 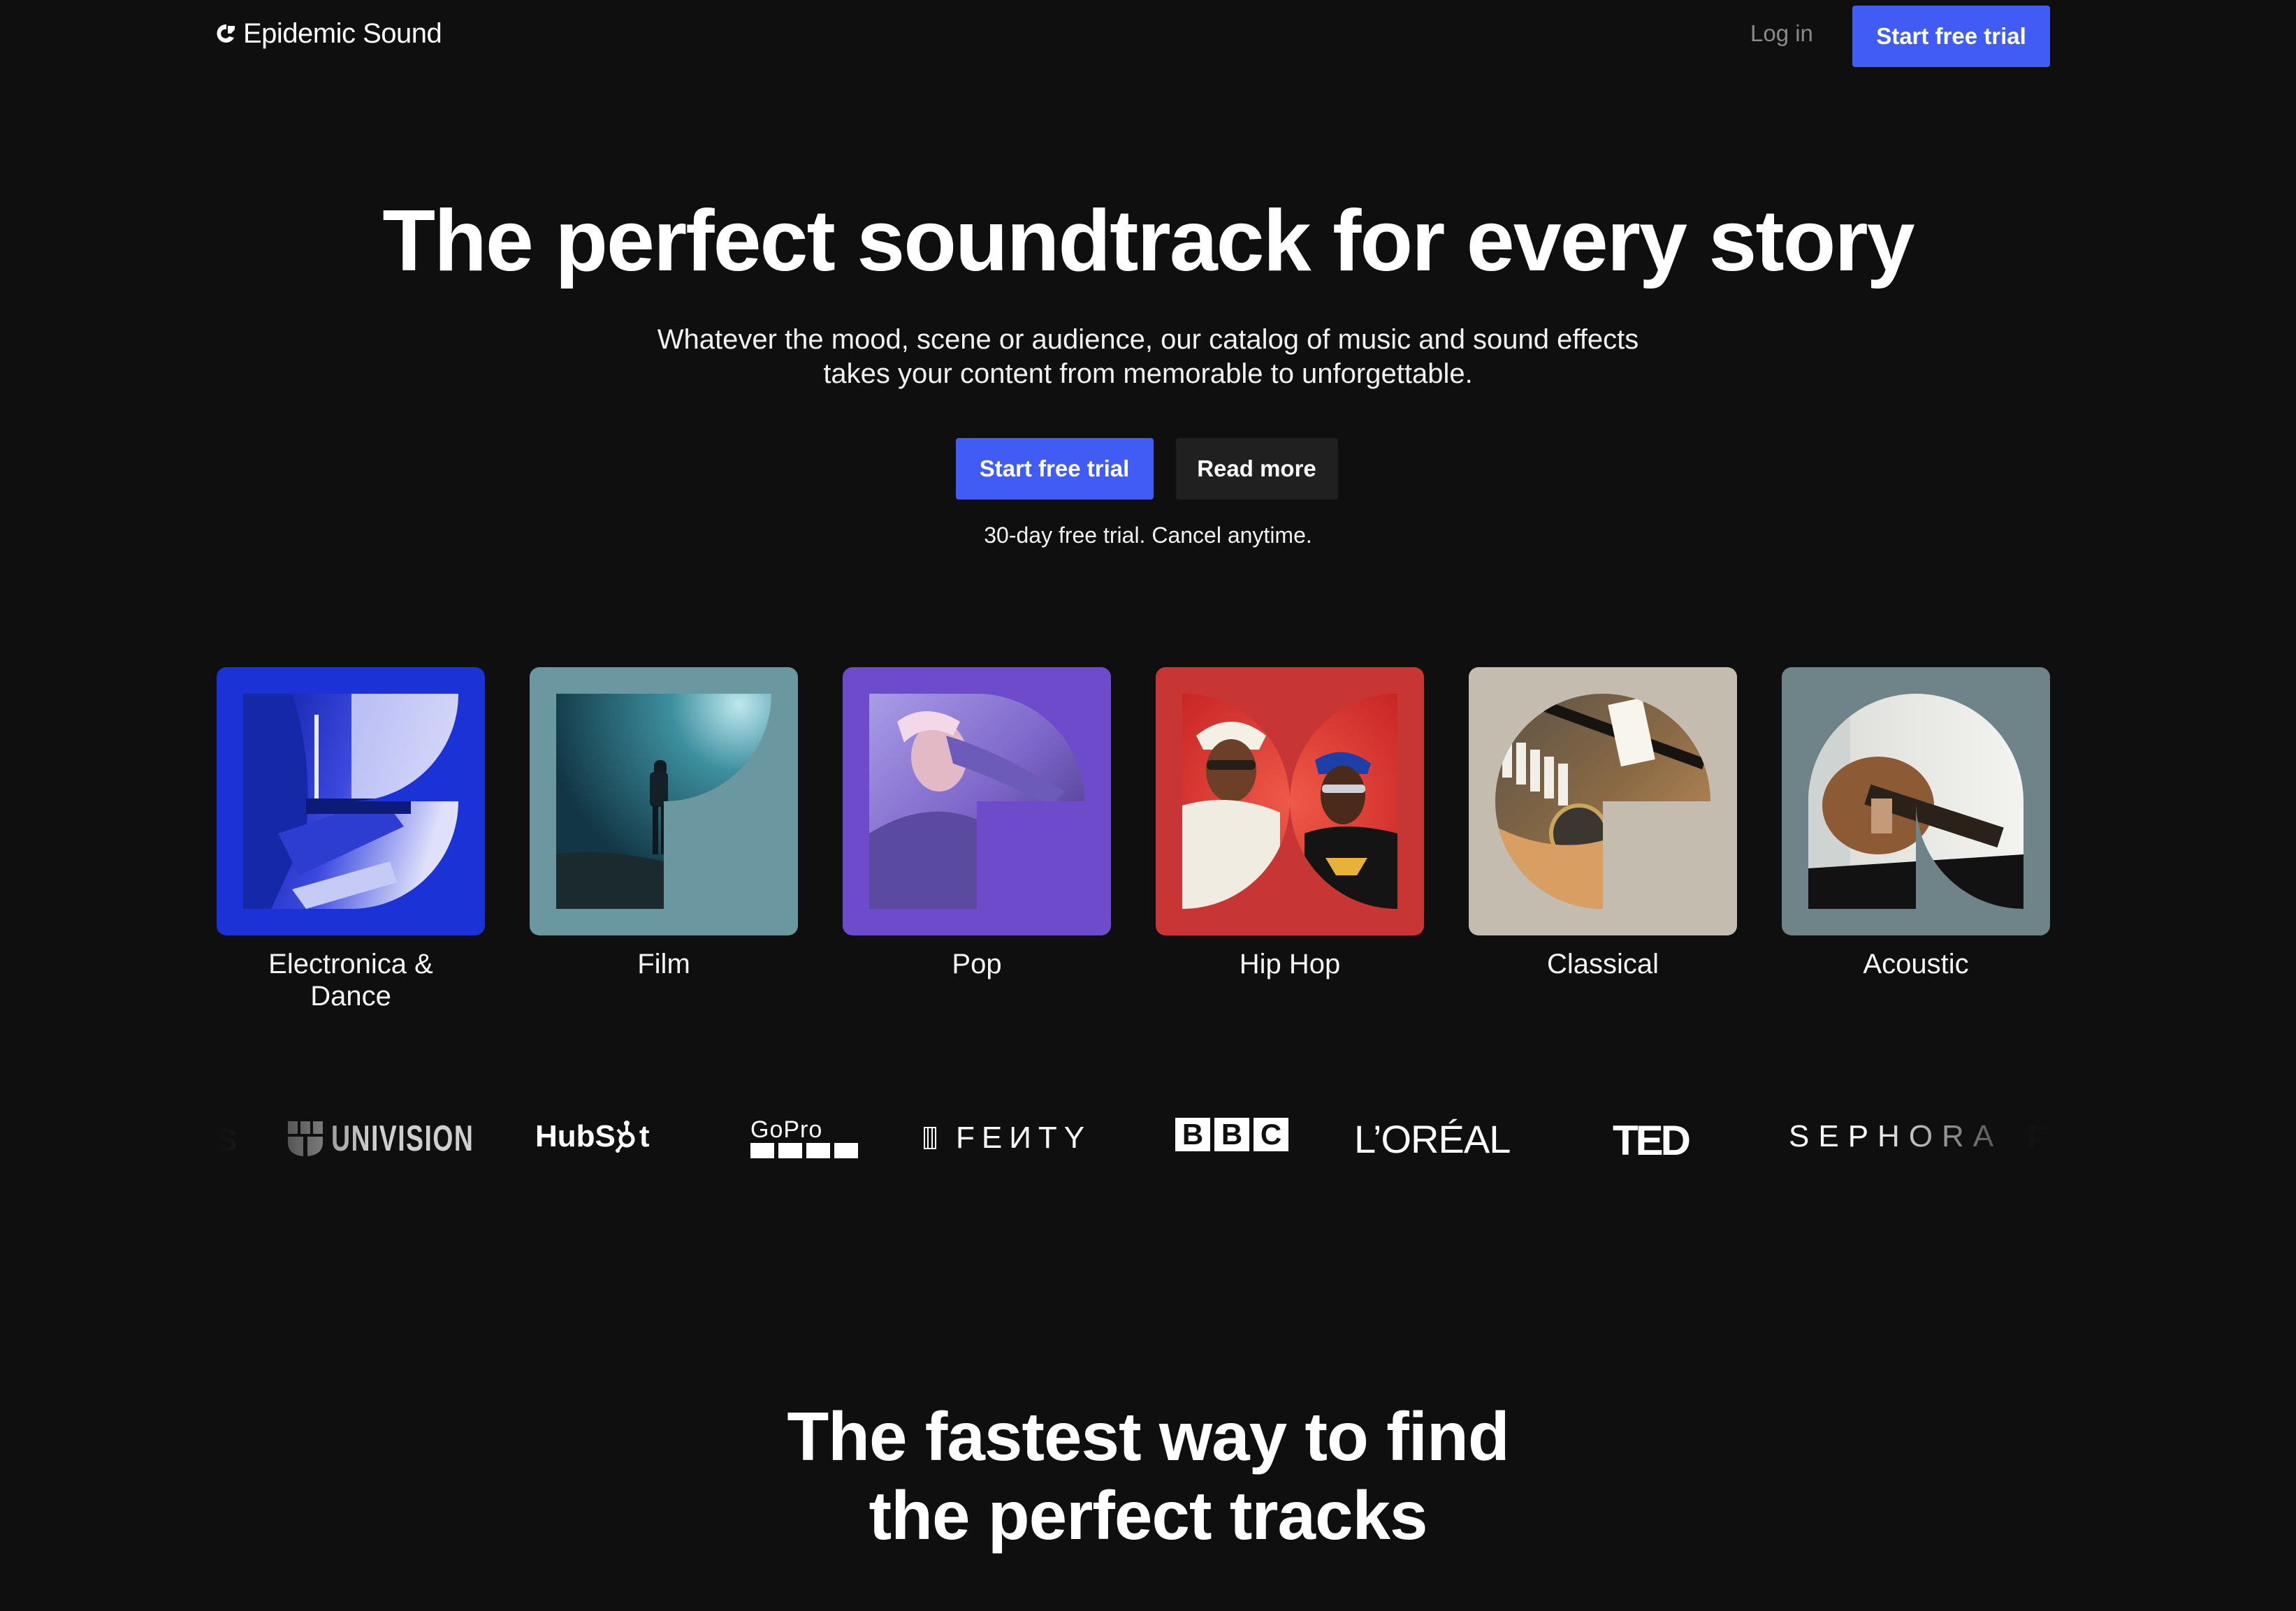 What do you see at coordinates (228, 1140) in the screenshot?
I see `partial-logo-left: S` at bounding box center [228, 1140].